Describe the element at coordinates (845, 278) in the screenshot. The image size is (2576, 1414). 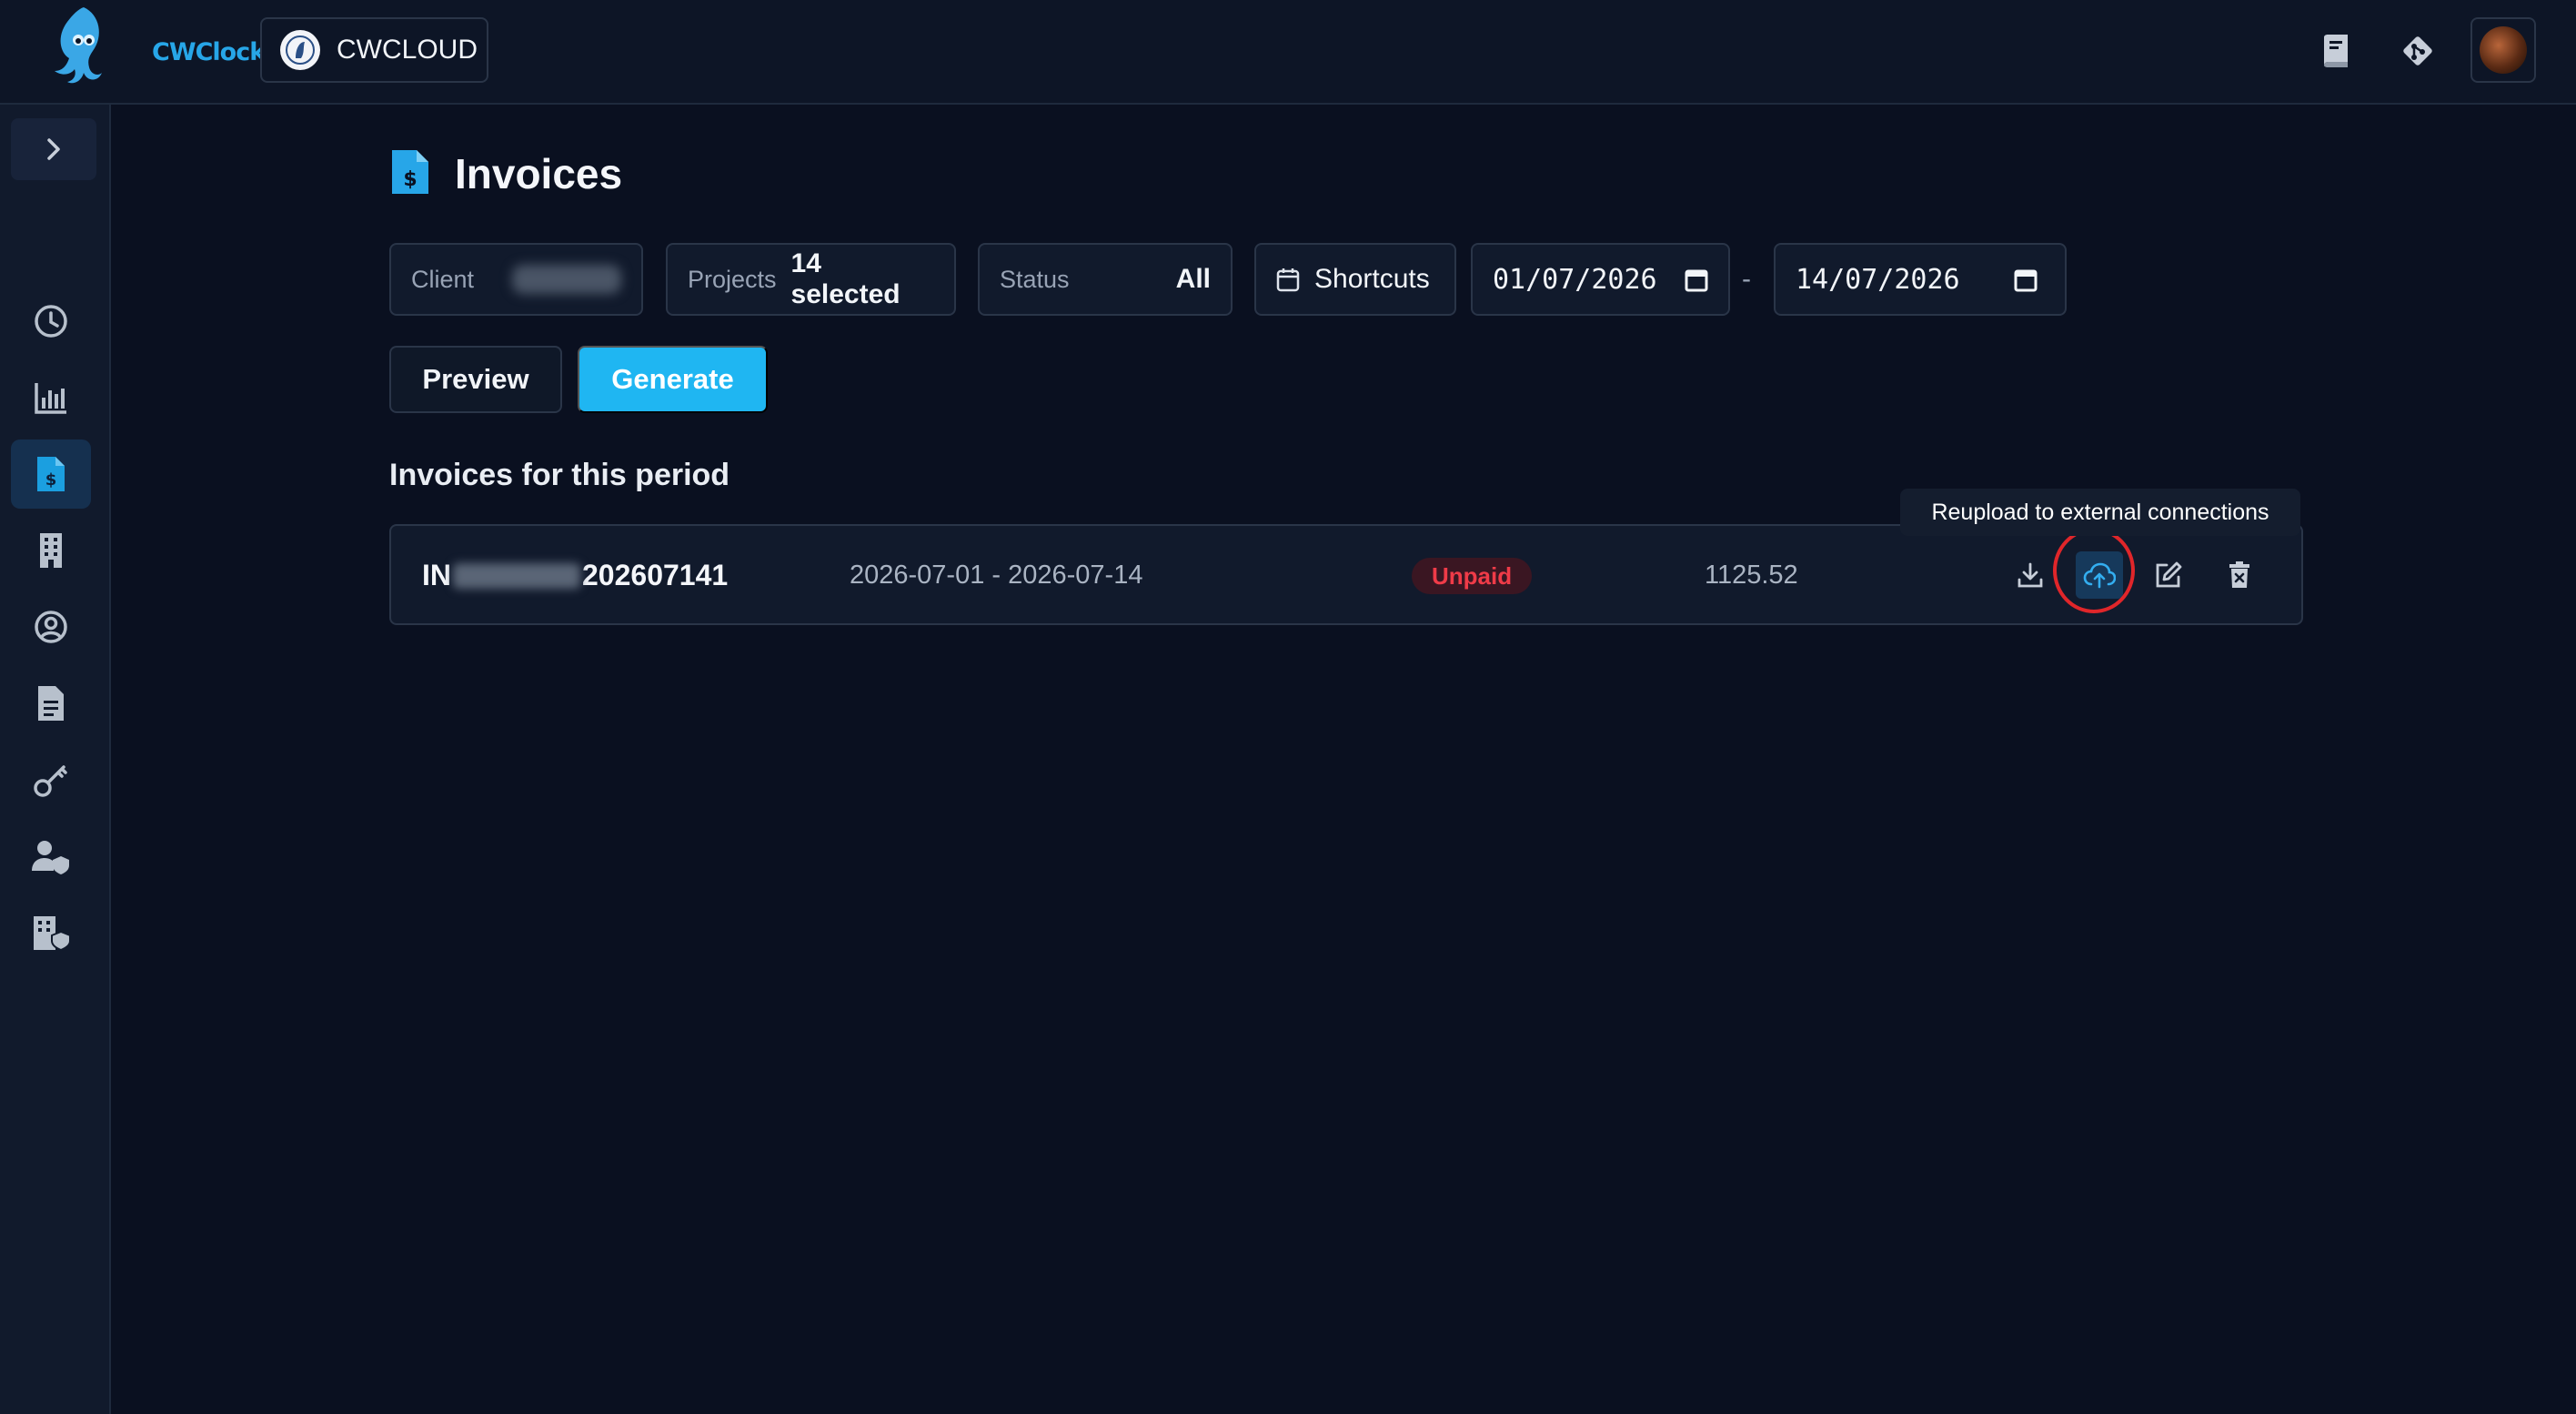
I see `projects-filter-value: 14 selected` at that location.